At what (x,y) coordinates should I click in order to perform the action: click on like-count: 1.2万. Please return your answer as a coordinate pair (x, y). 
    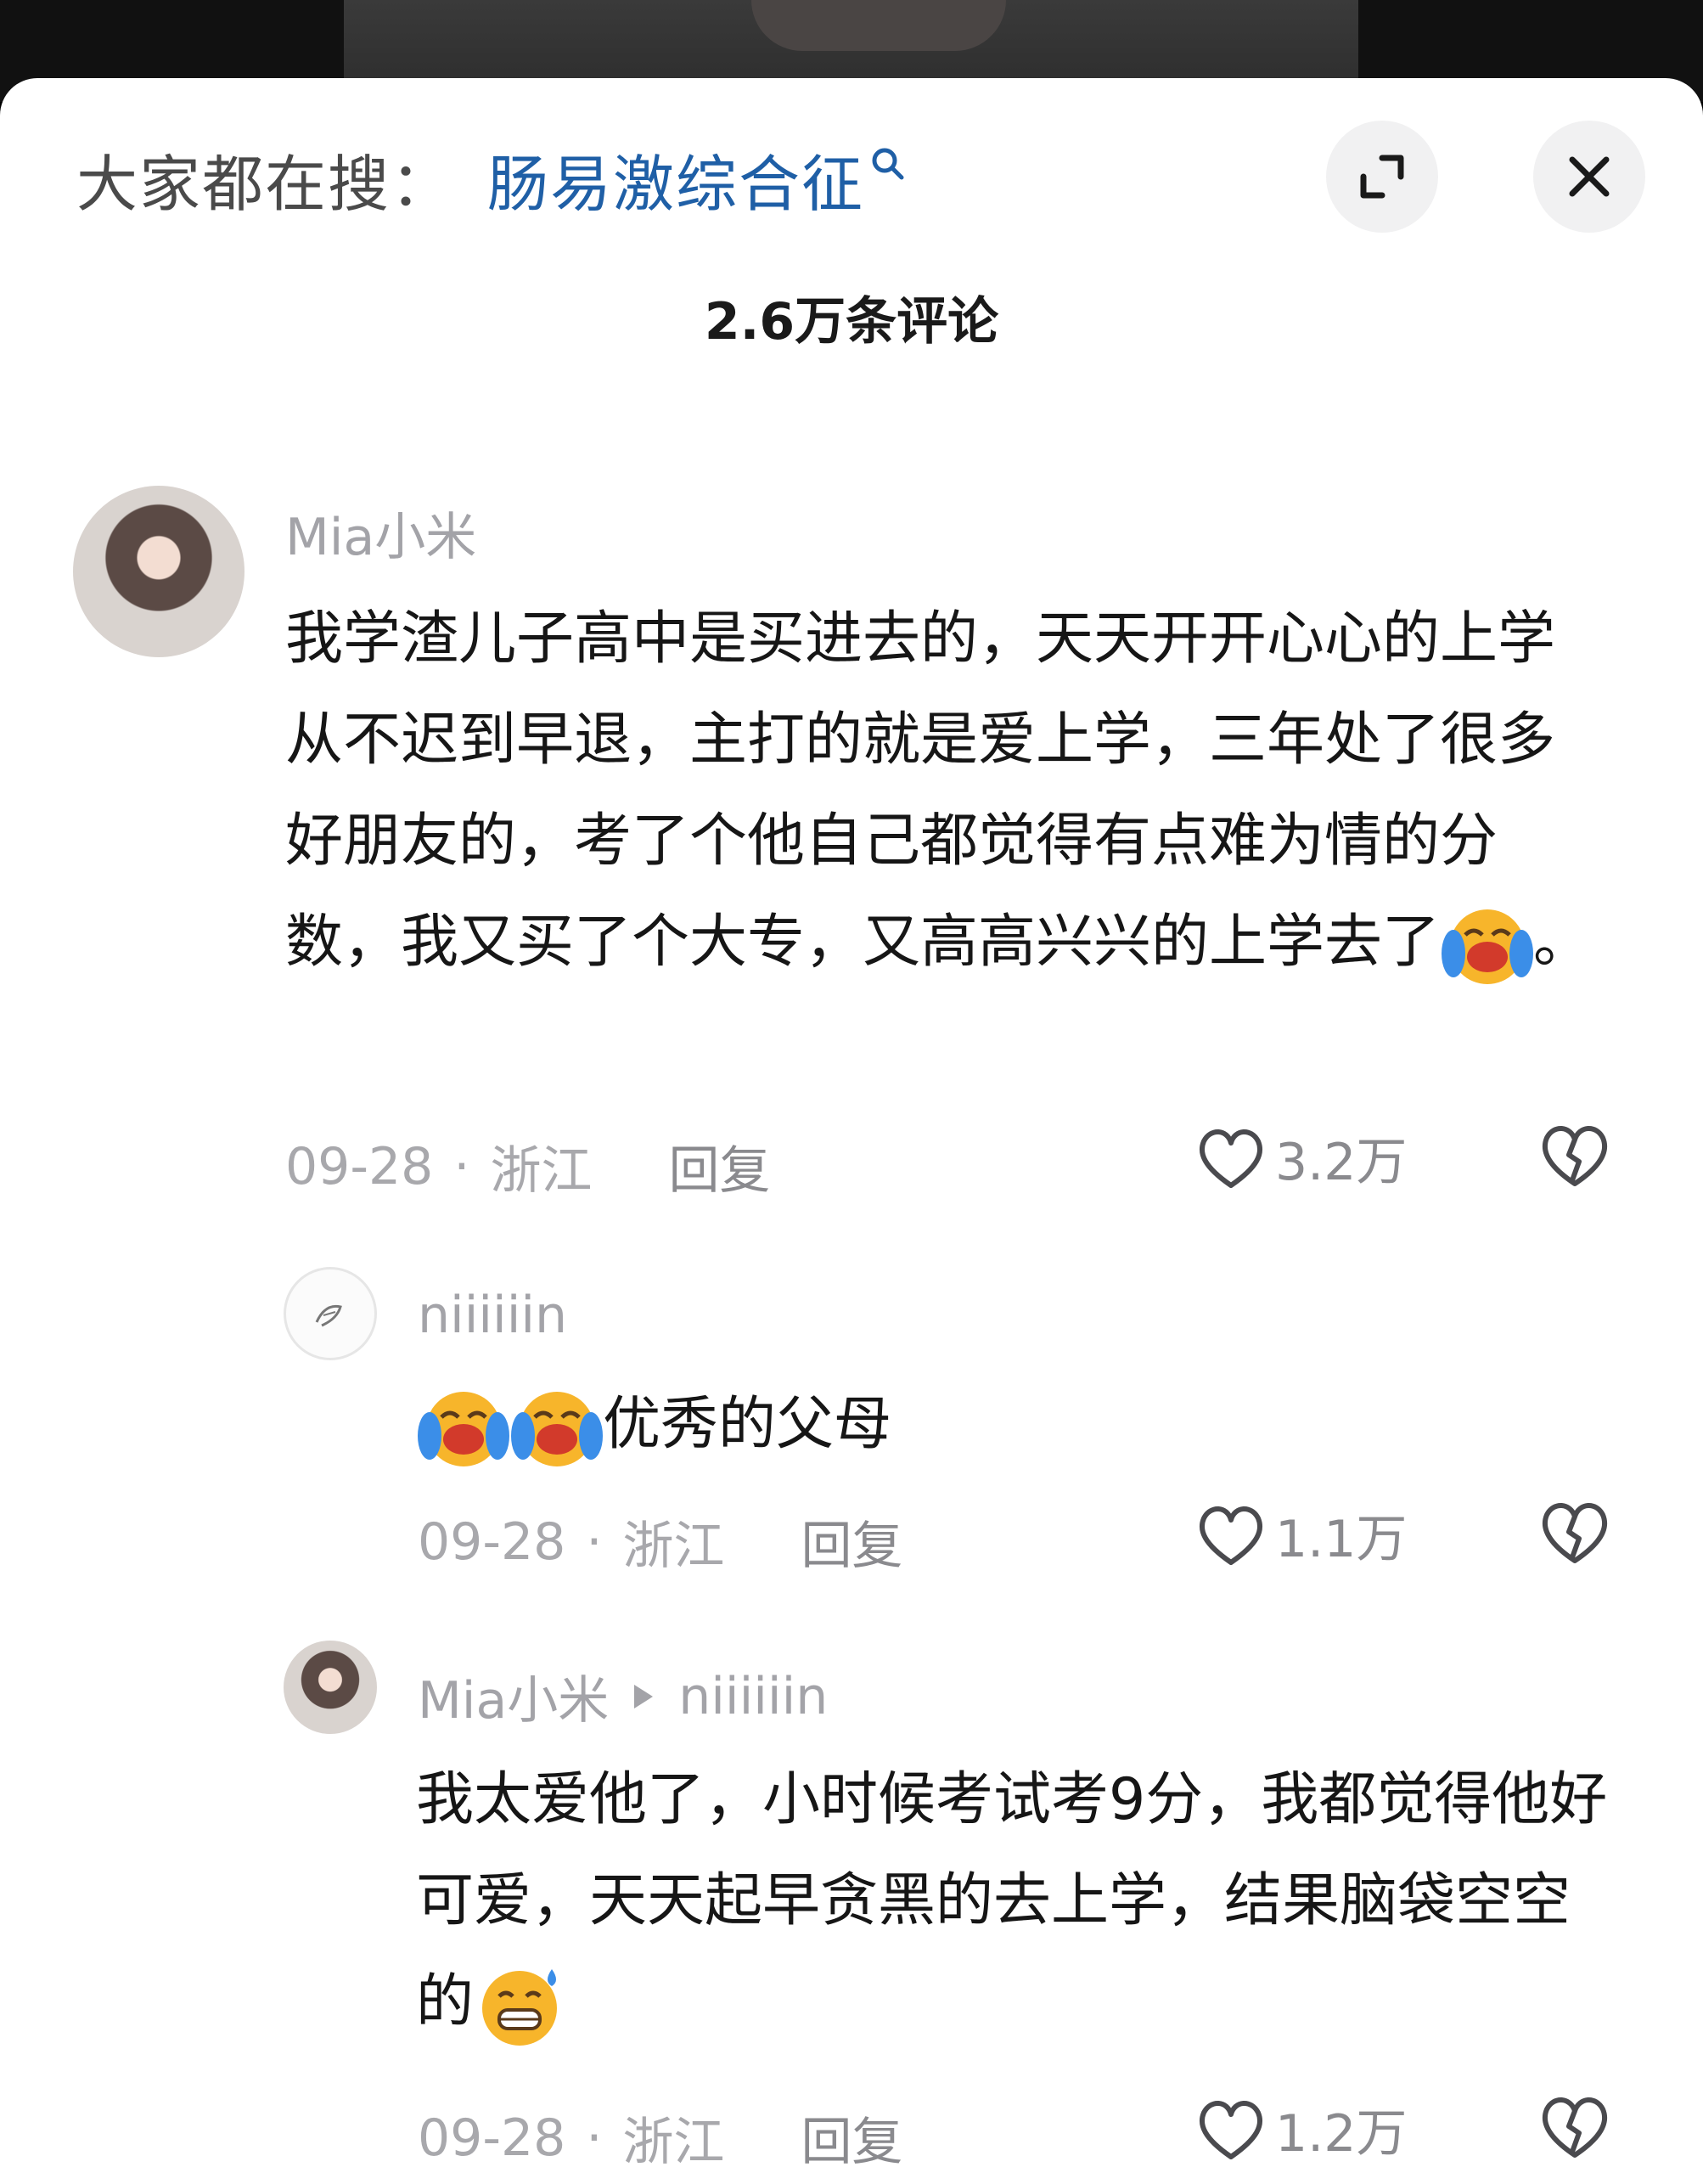
    Looking at the image, I should click on (1341, 2134).